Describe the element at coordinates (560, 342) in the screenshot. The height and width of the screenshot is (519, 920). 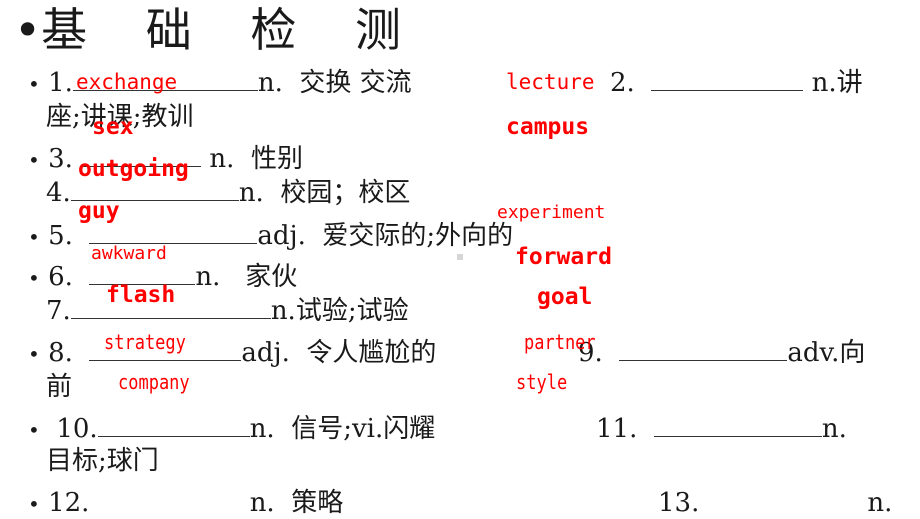
I see `answer-partner: partner` at that location.